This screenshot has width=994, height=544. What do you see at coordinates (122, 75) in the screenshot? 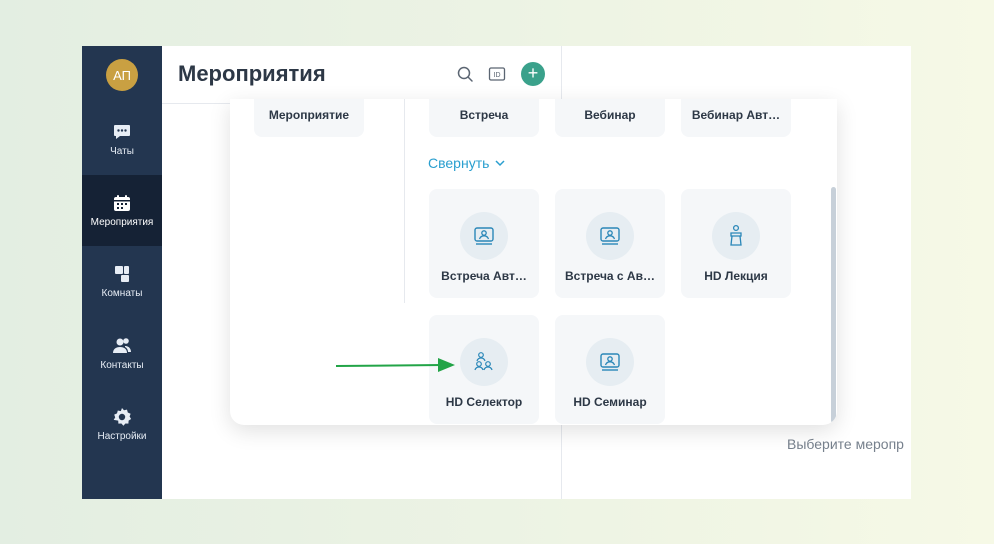
I see `avatar: АП` at bounding box center [122, 75].